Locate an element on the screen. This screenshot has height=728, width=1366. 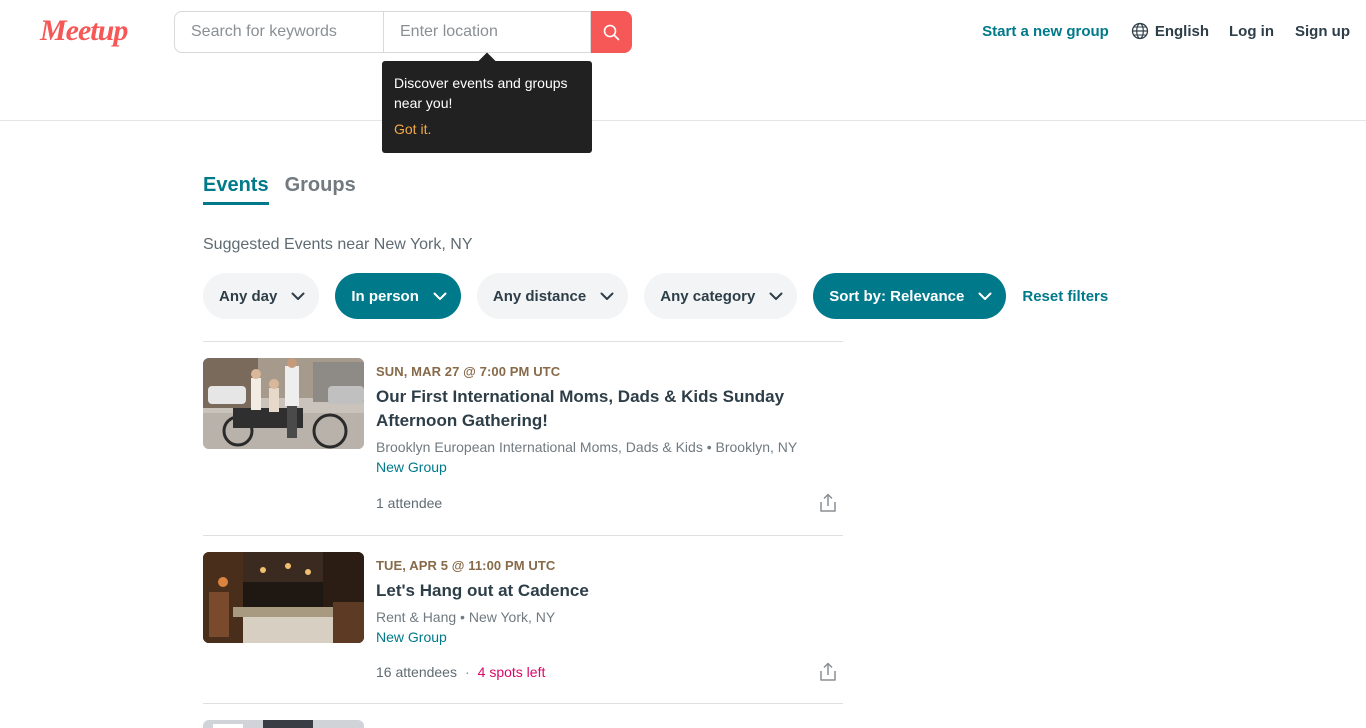
filter-category-button: Any category is located at coordinates (721, 296).